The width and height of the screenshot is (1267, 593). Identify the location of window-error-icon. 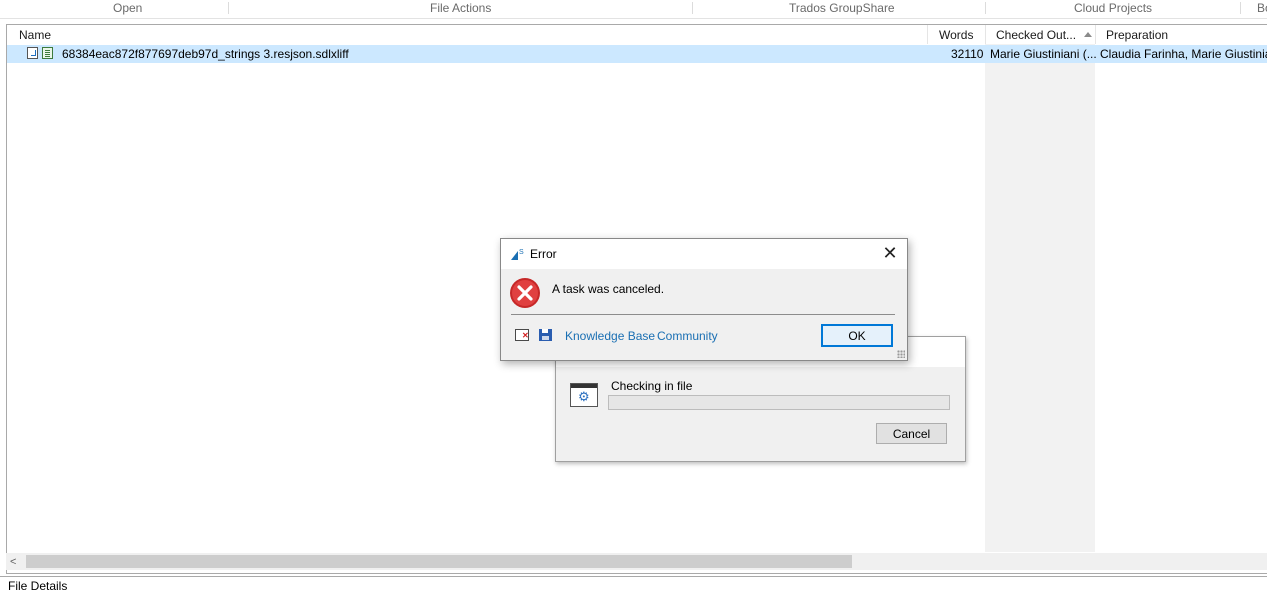
(522, 335).